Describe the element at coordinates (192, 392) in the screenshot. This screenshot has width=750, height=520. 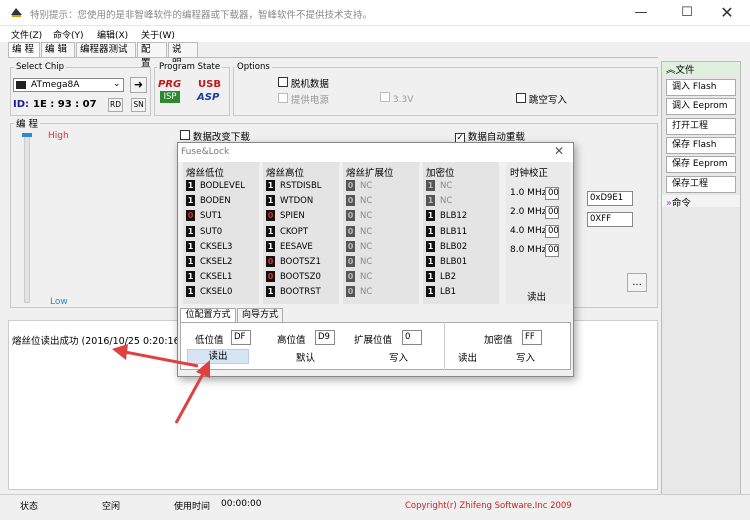
I see `arrow-to-read-button` at that location.